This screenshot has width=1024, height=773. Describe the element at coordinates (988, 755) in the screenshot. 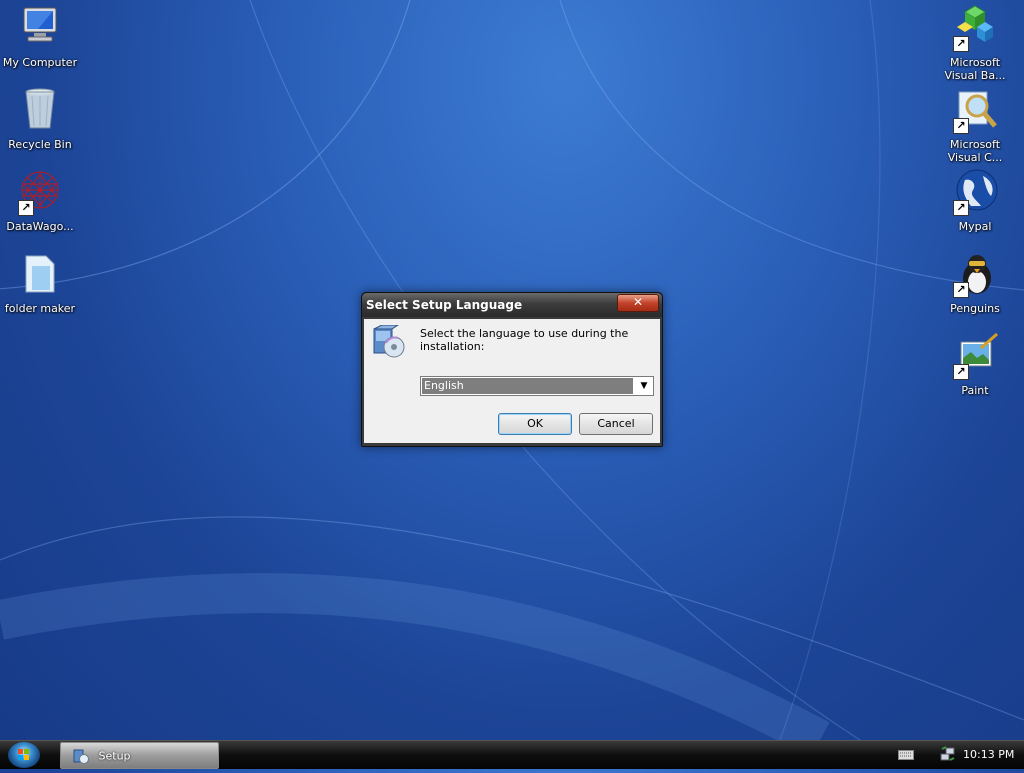

I see `clock: 10:13 PM` at that location.